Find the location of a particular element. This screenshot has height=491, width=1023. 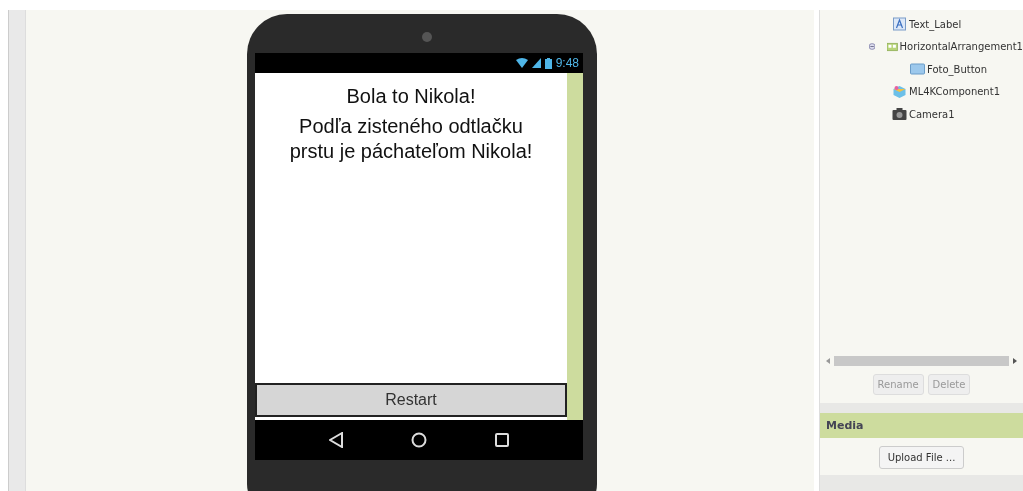

signal-icon is located at coordinates (536, 63).